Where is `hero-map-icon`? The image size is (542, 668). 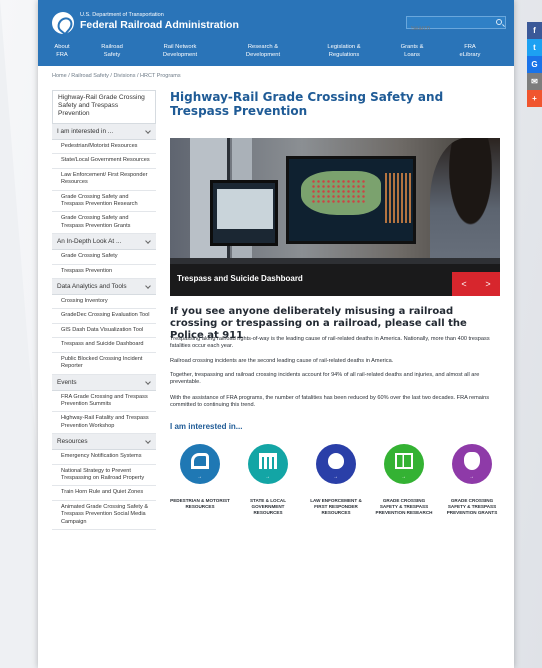 hero-map-icon is located at coordinates (341, 193).